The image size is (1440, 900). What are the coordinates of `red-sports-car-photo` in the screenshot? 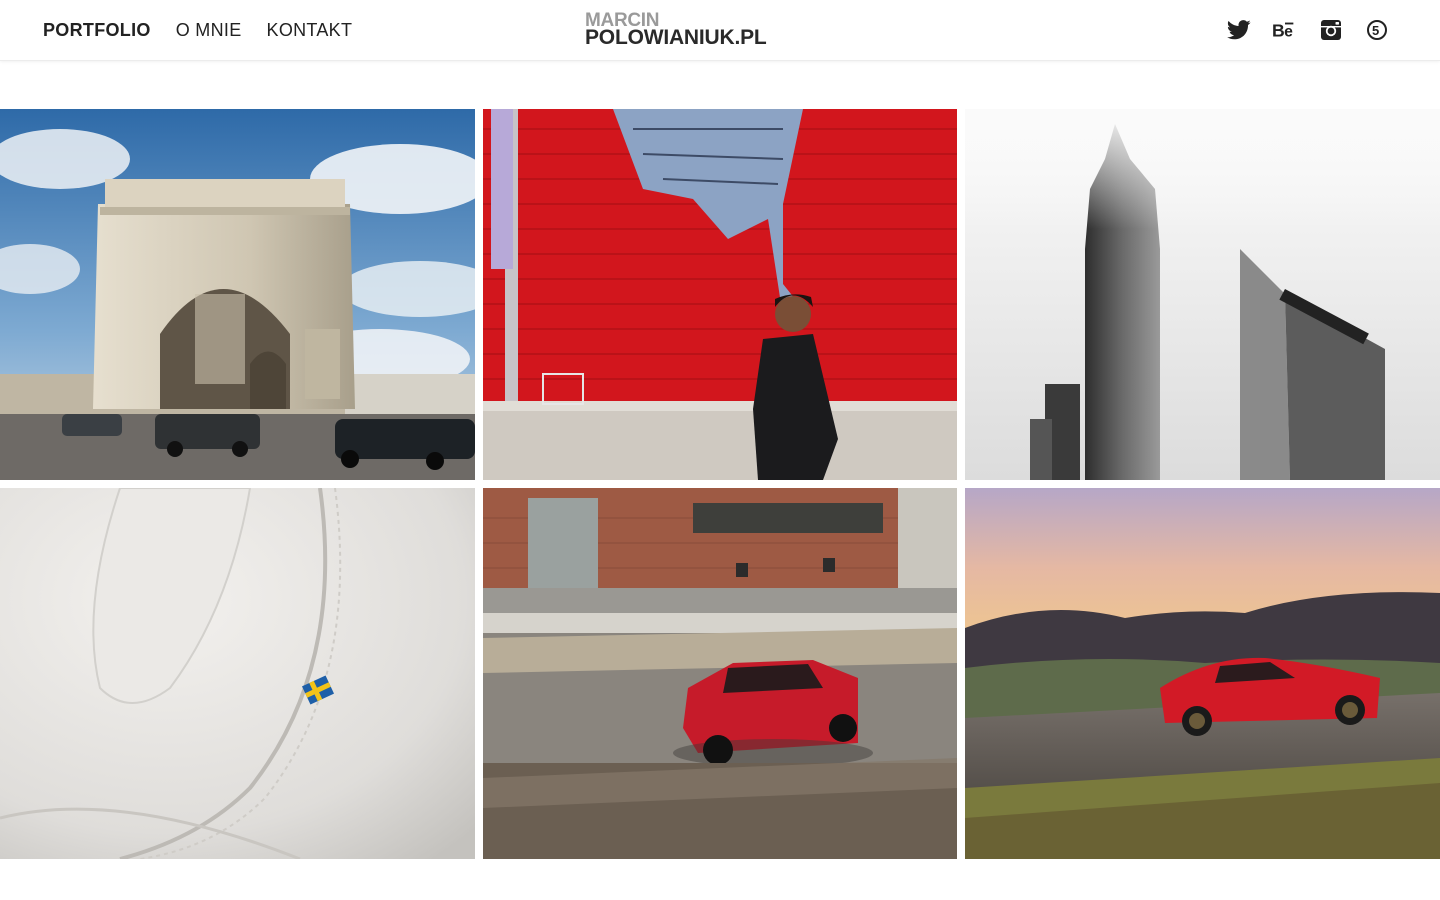 It's located at (1202, 673).